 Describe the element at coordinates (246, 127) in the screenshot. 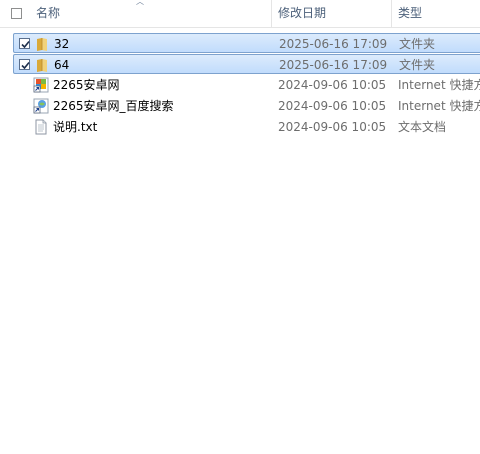

I see `file-row-text-document: 说明.txt 2024-09-06 10:05 文本文档` at that location.